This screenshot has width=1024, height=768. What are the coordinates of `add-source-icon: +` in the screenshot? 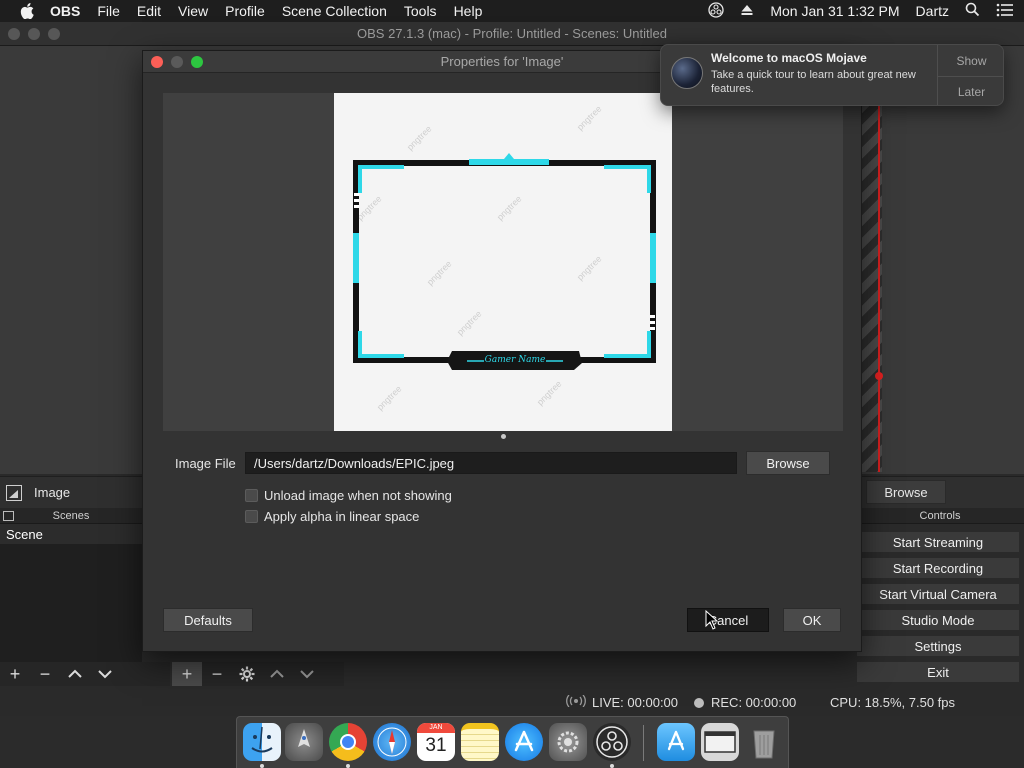 It's located at (187, 674).